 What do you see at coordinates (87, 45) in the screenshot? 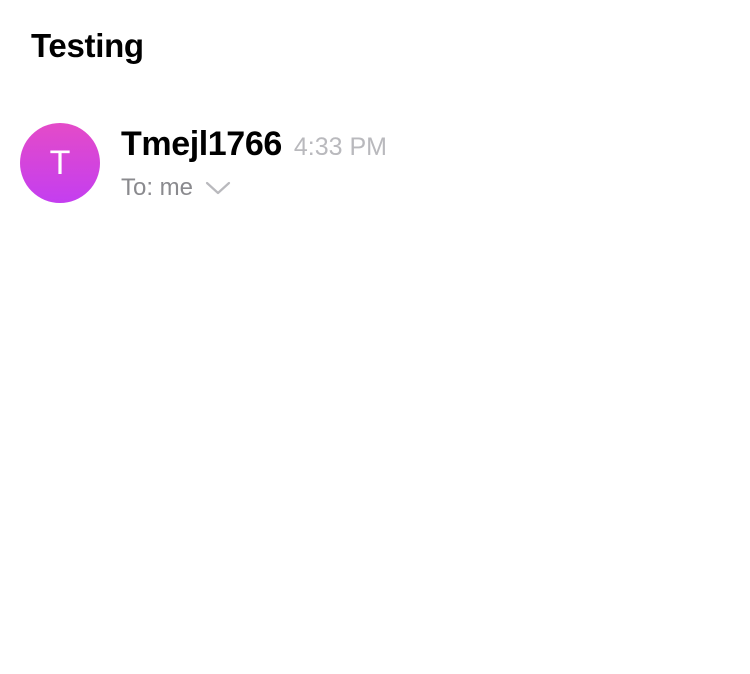
I see `email-subject: Testing` at bounding box center [87, 45].